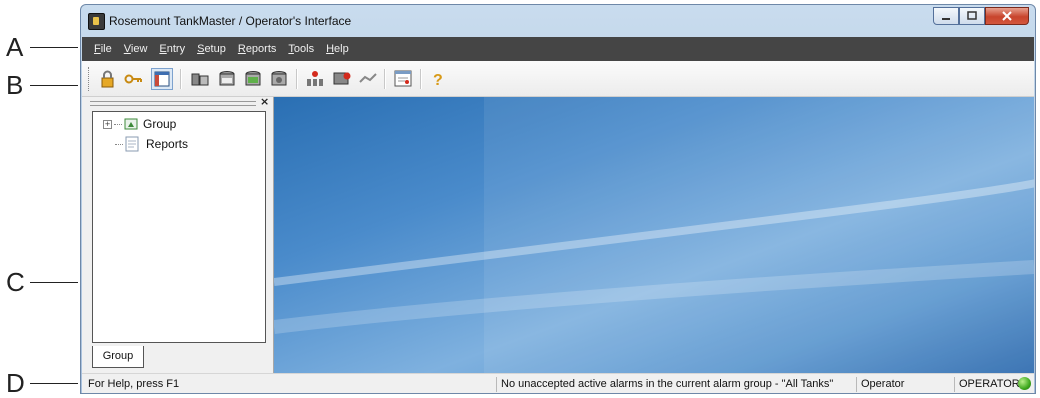 Image resolution: width=1040 pixels, height=398 pixels. I want to click on maximize-button, so click(972, 16).